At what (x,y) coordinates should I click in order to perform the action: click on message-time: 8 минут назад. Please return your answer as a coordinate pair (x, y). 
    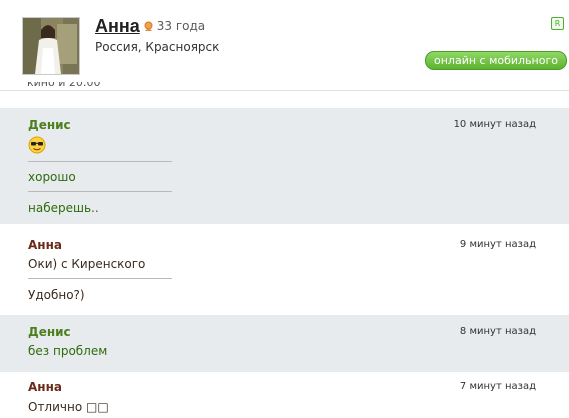
    Looking at the image, I should click on (497, 331).